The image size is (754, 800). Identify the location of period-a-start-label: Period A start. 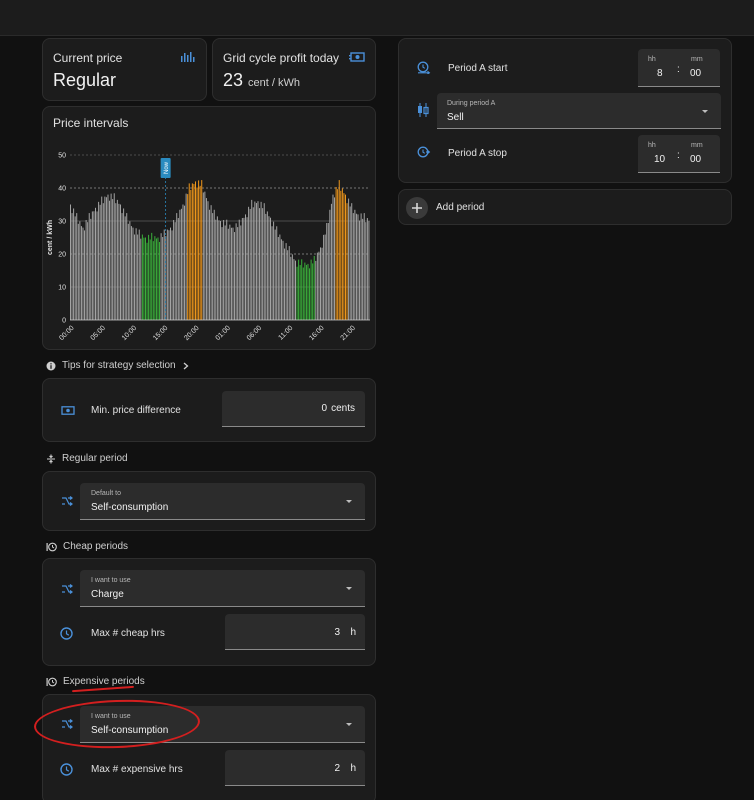
(478, 68).